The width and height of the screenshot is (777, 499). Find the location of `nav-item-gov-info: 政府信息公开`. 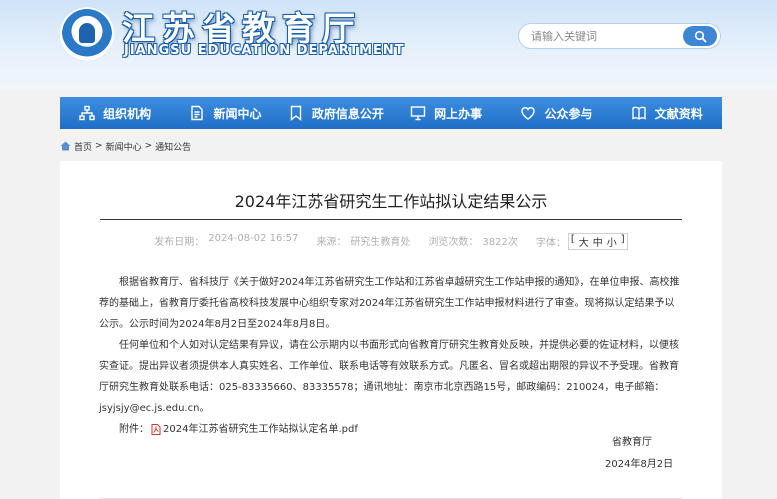

nav-item-gov-info: 政府信息公开 is located at coordinates (336, 113).